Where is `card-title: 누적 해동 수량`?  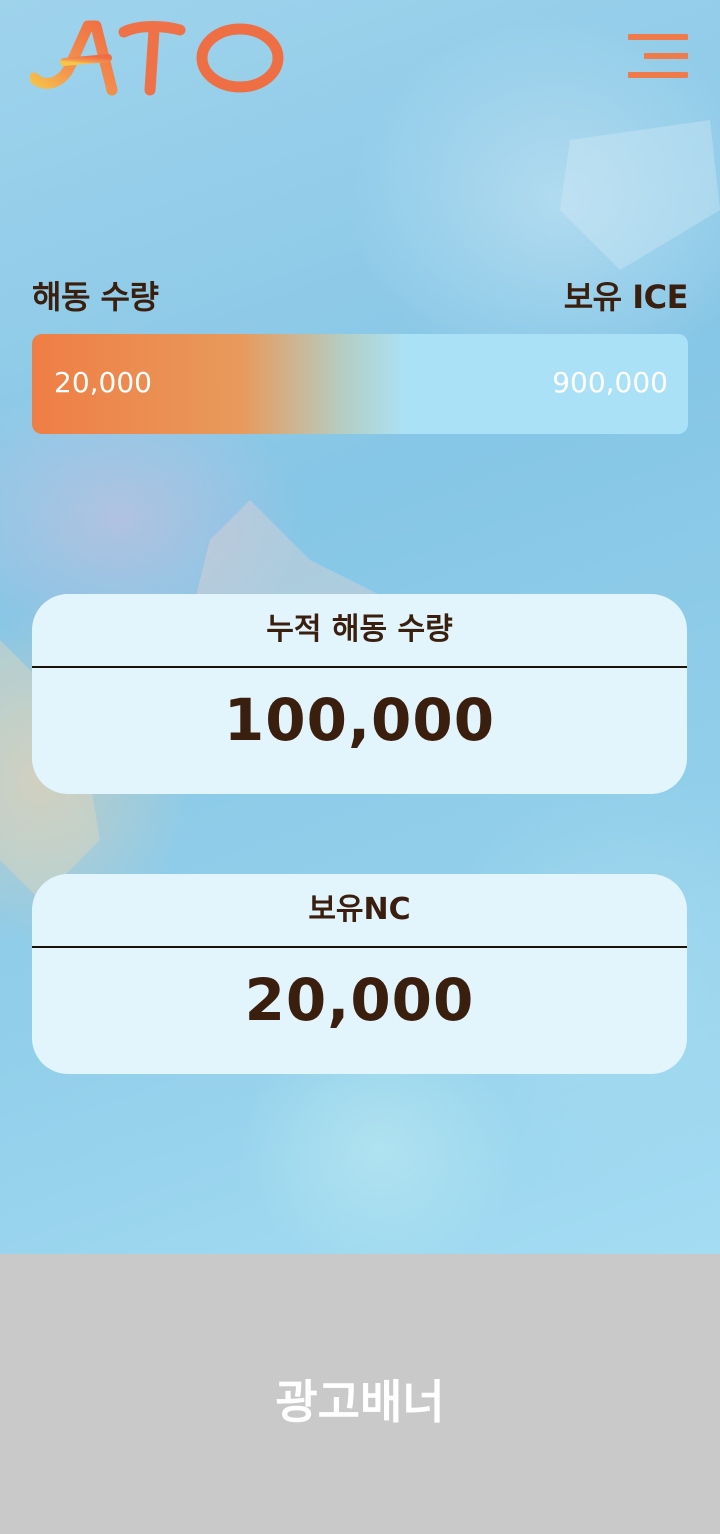 card-title: 누적 해동 수량 is located at coordinates (359, 629).